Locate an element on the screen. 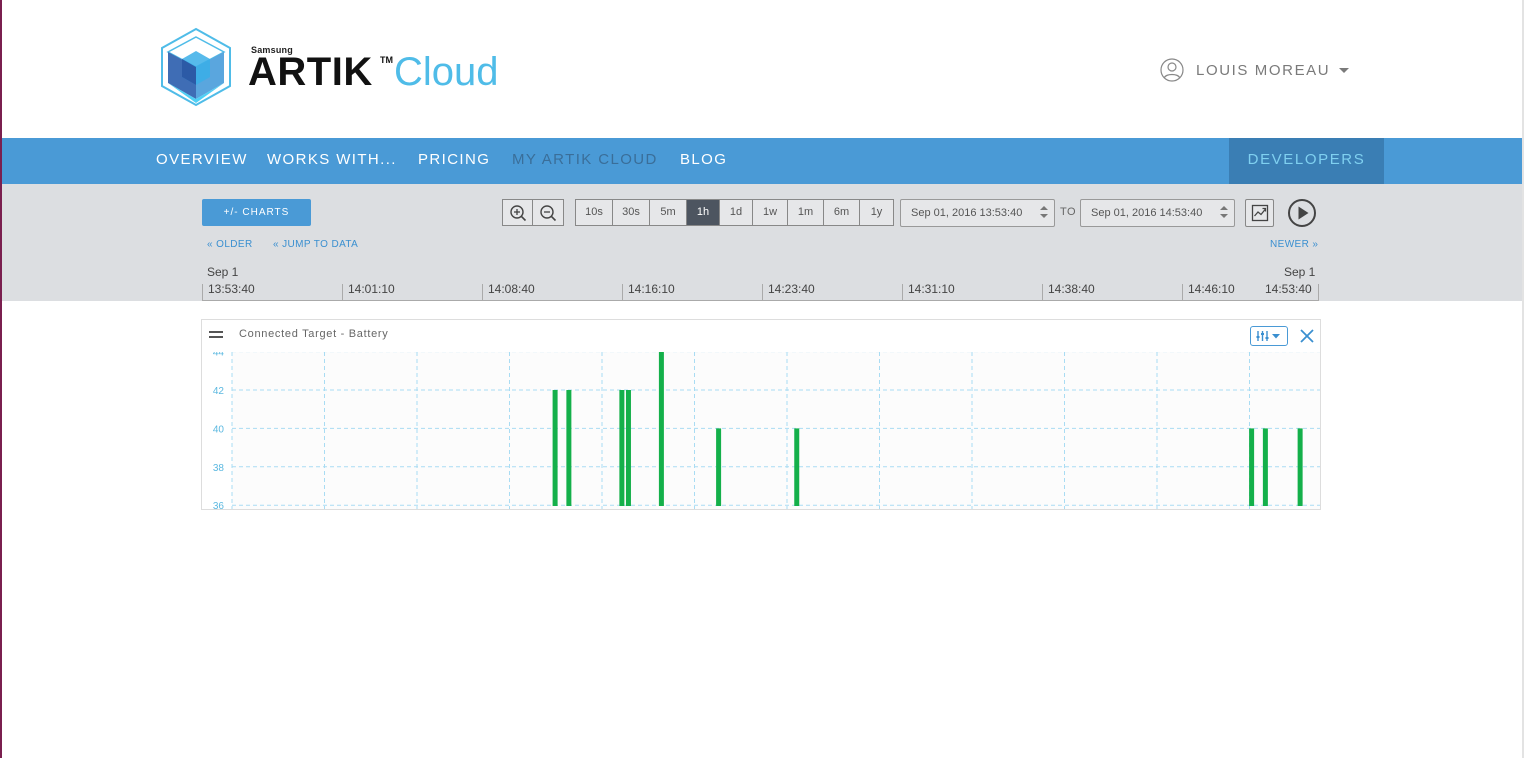 Image resolution: width=1524 pixels, height=758 pixels. timeline-tick-label: 14:23:40 is located at coordinates (791, 289).